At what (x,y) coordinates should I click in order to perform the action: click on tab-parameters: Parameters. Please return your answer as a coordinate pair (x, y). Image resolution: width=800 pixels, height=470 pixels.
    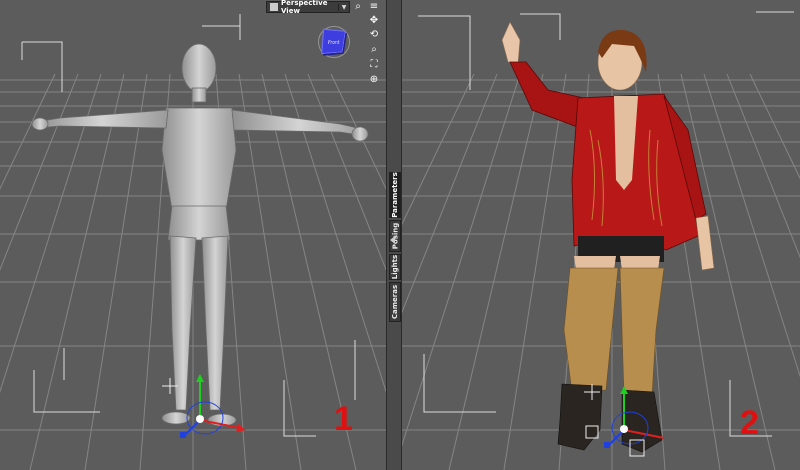
    Looking at the image, I should click on (395, 195).